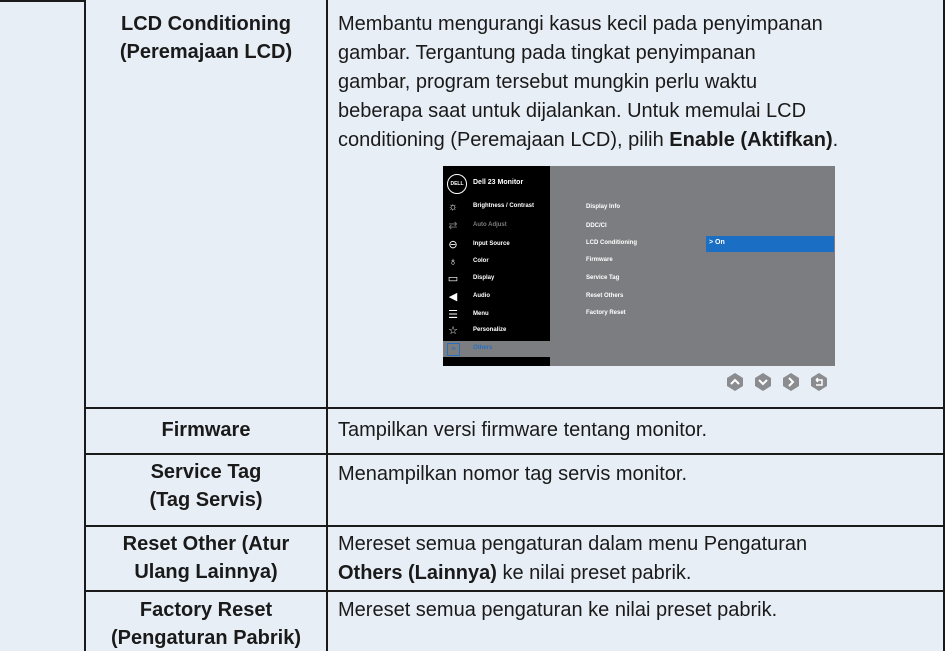 The height and width of the screenshot is (652, 945). What do you see at coordinates (770, 244) in the screenshot?
I see `osd-highlight: > On` at bounding box center [770, 244].